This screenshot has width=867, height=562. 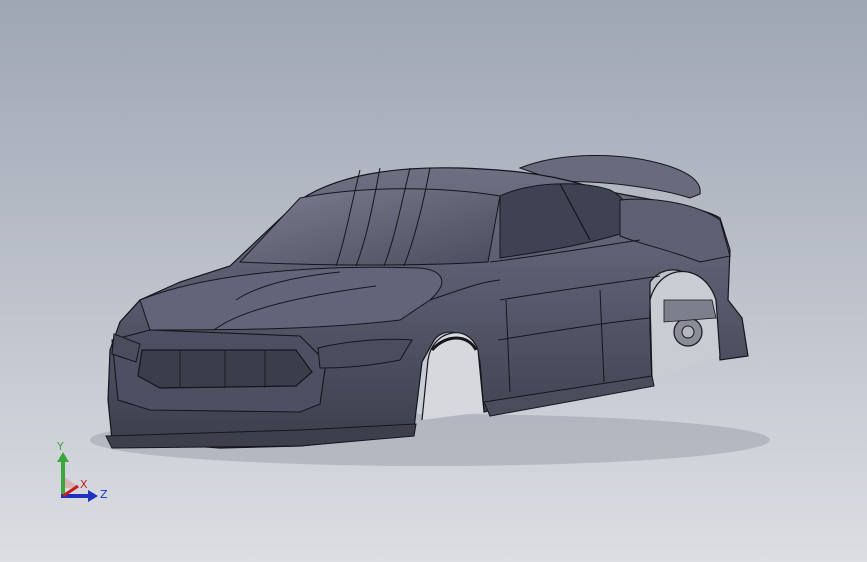 What do you see at coordinates (104, 494) in the screenshot?
I see `z-axis-label: Z` at bounding box center [104, 494].